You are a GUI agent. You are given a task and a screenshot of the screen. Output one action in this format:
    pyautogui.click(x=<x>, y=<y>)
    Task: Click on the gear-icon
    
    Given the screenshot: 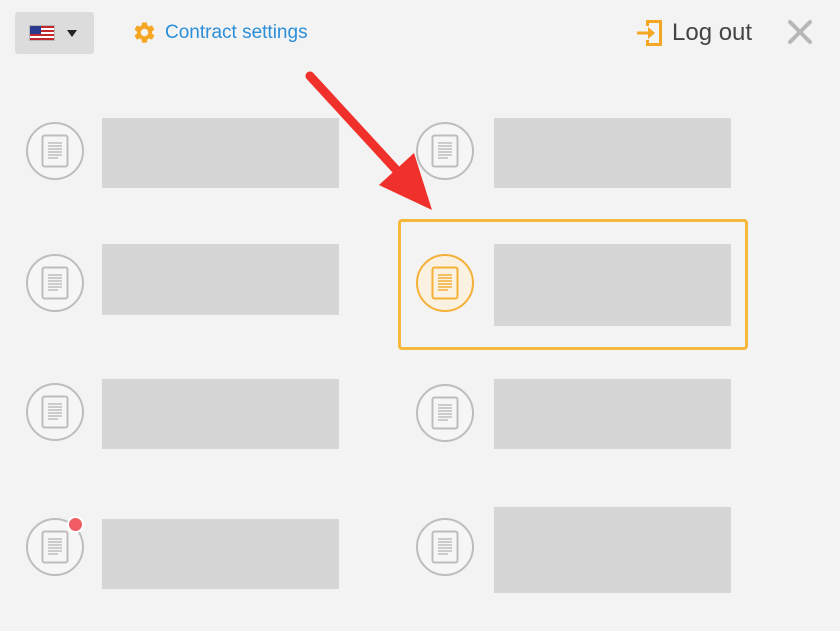 What is the action you would take?
    pyautogui.click(x=144, y=32)
    